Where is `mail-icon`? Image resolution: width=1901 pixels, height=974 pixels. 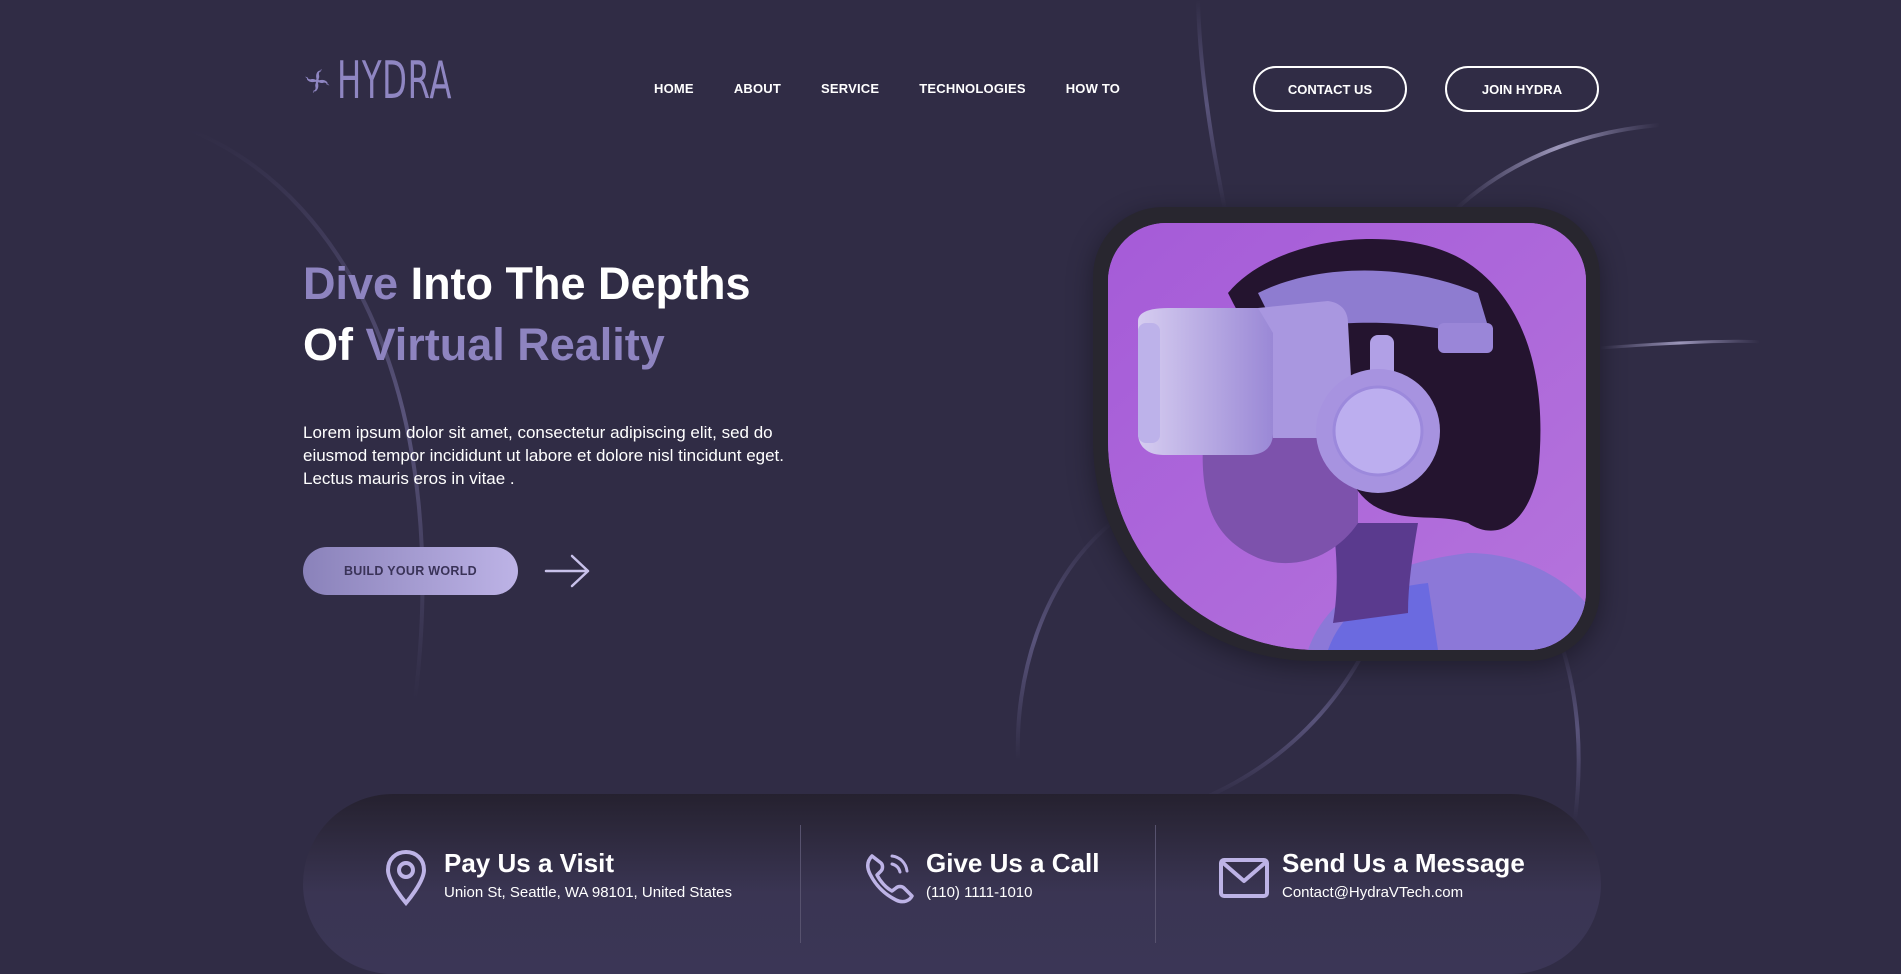
mail-icon is located at coordinates (1244, 878).